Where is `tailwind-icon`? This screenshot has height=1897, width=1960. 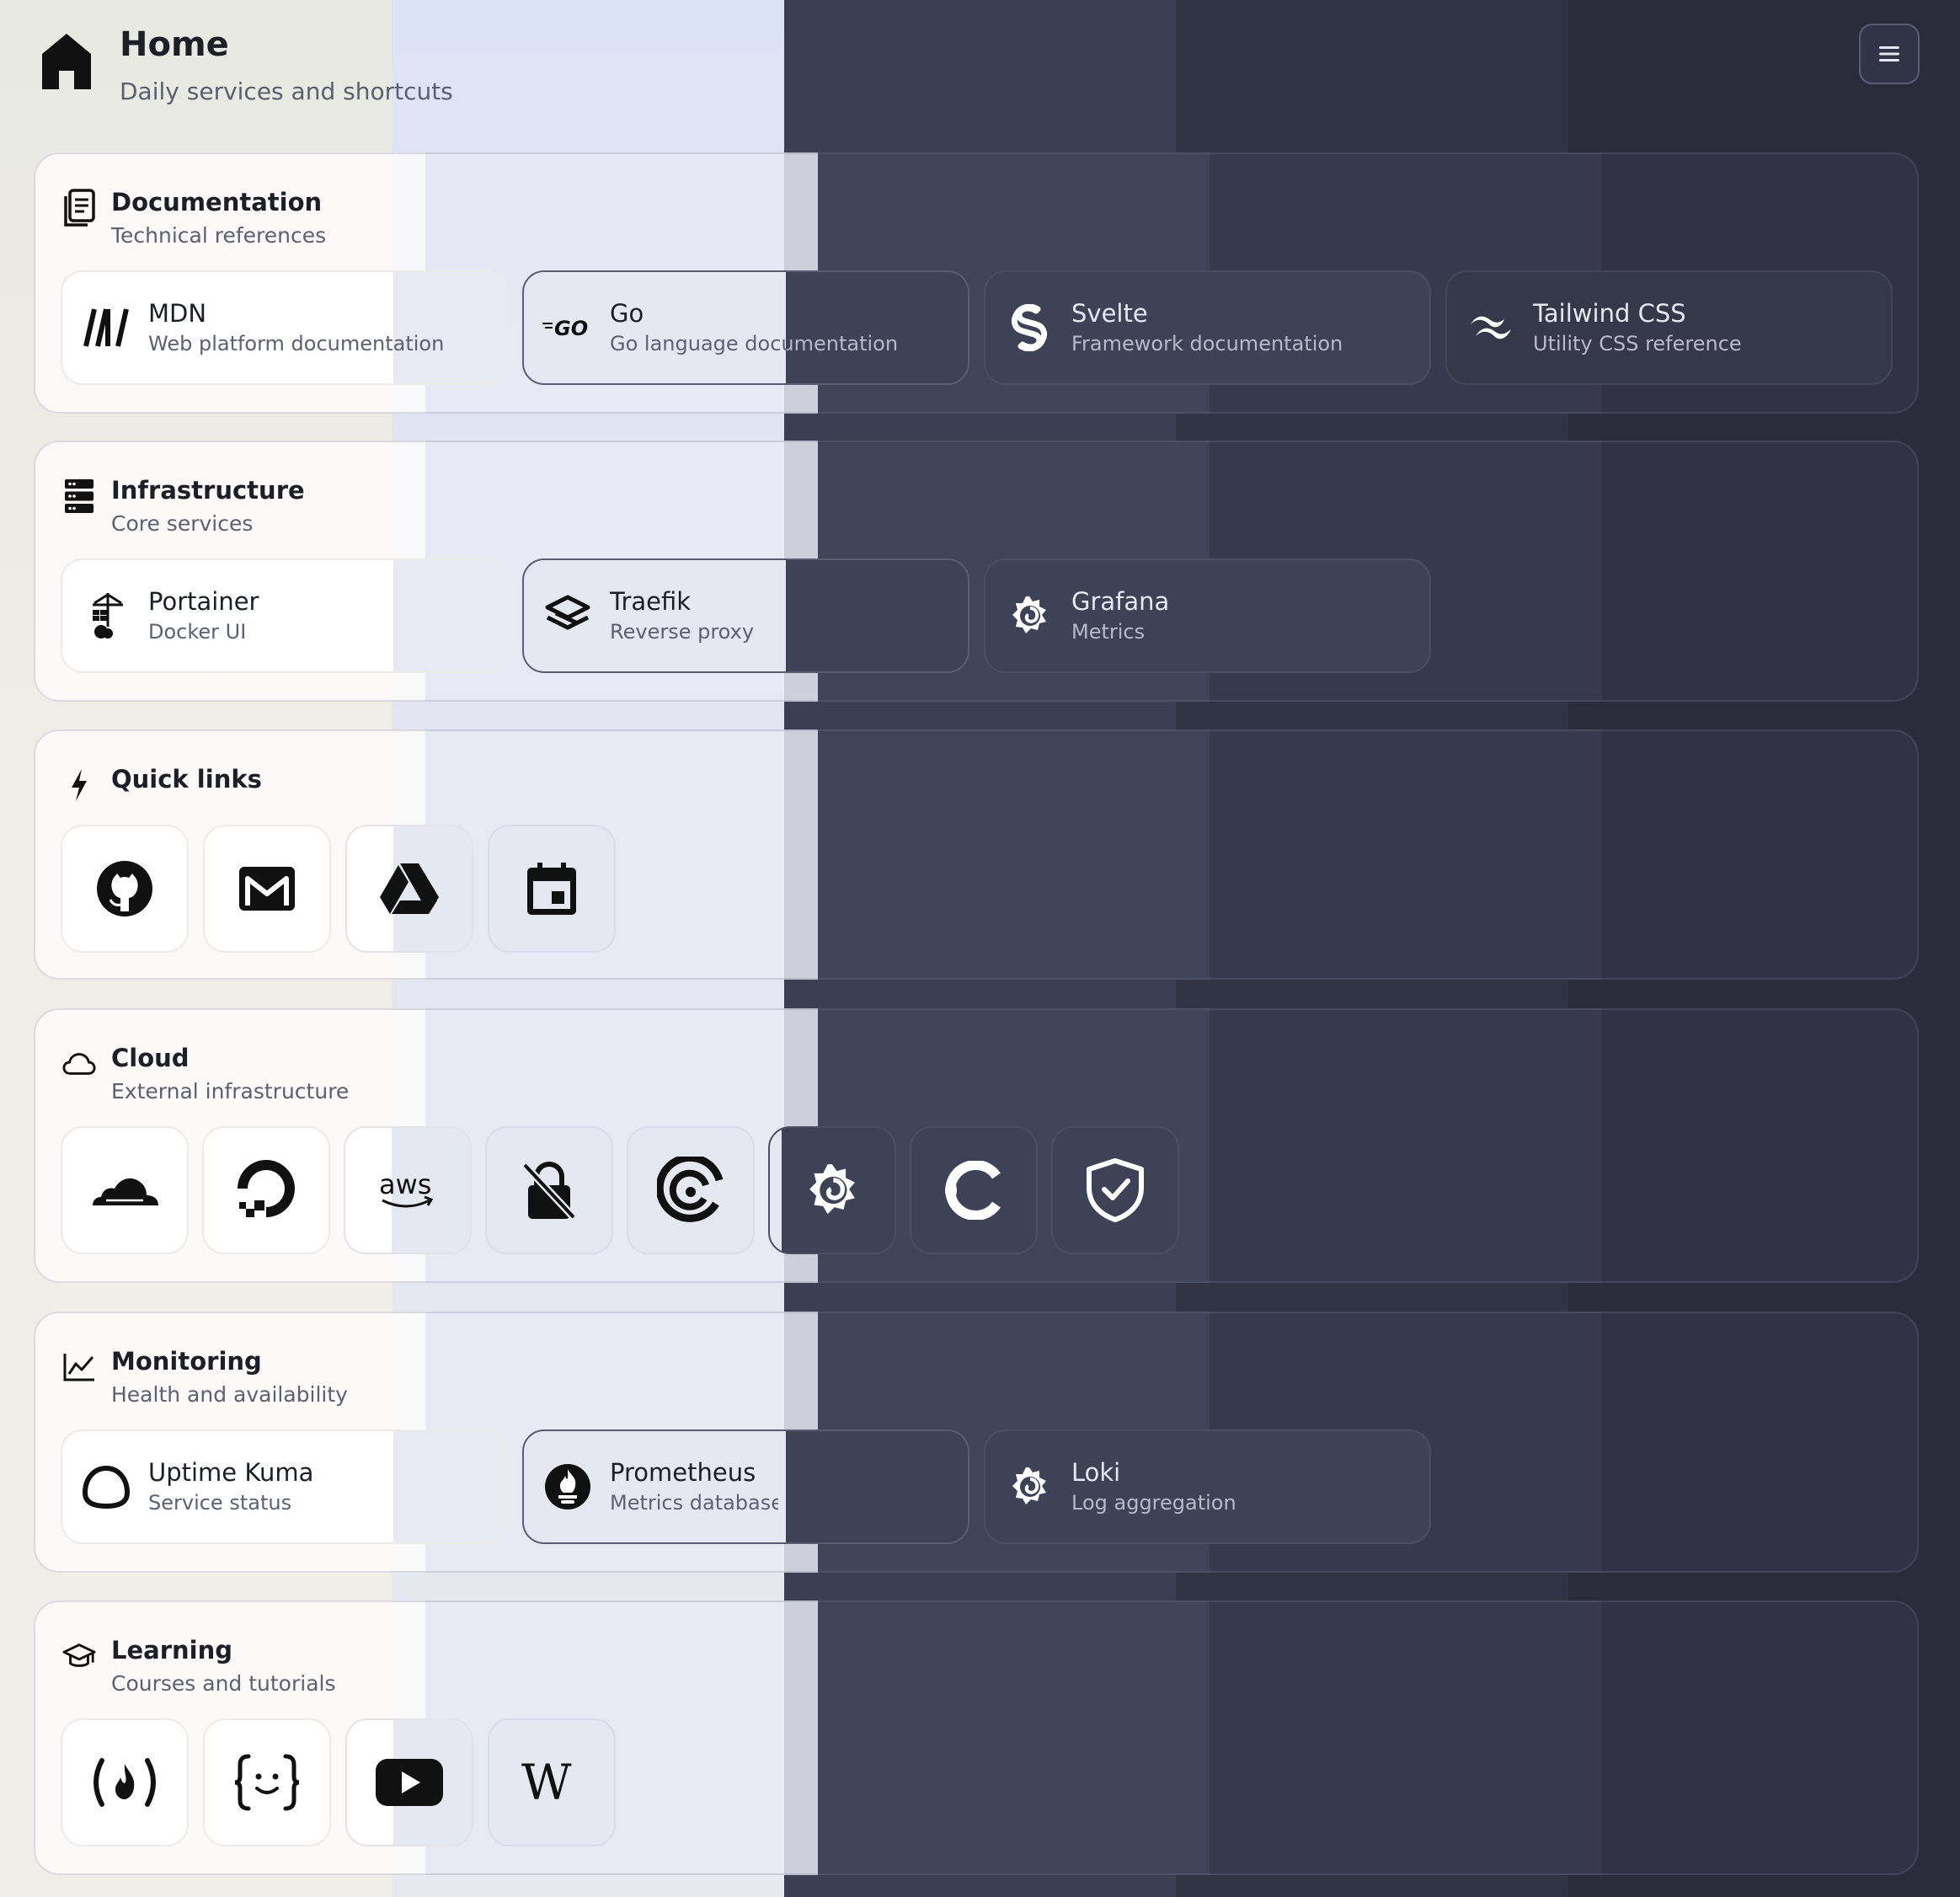 tailwind-icon is located at coordinates (1491, 327).